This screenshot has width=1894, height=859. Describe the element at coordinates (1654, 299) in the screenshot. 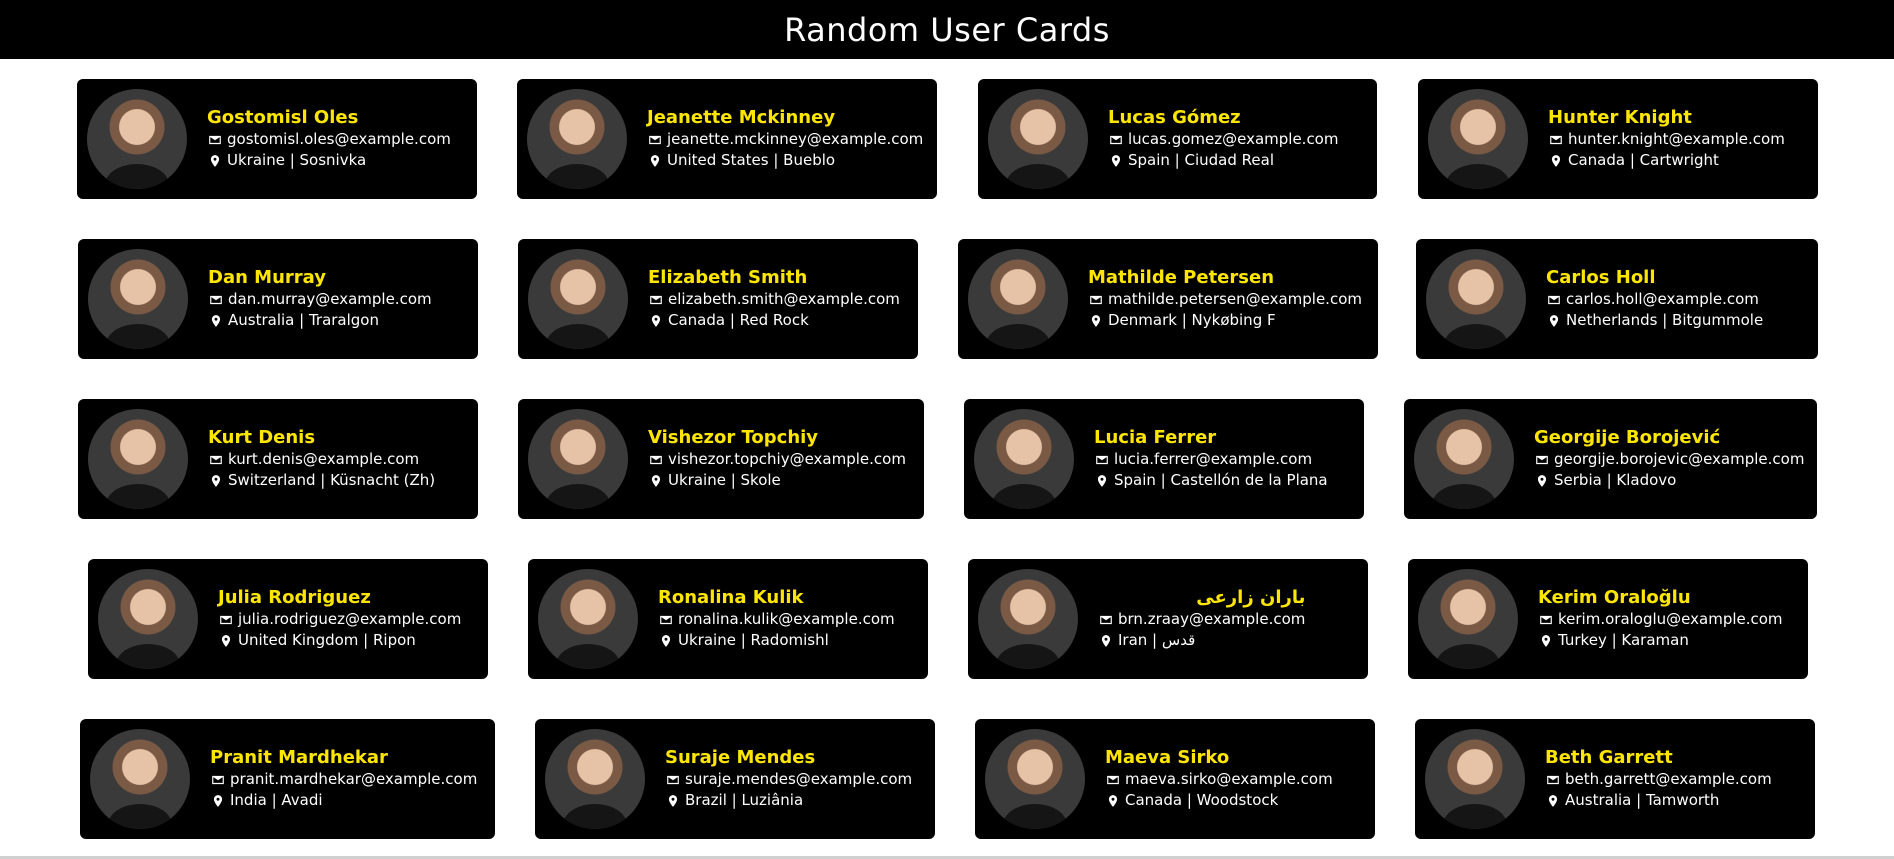

I see `user-email-row: carlos.holl@example.com` at that location.